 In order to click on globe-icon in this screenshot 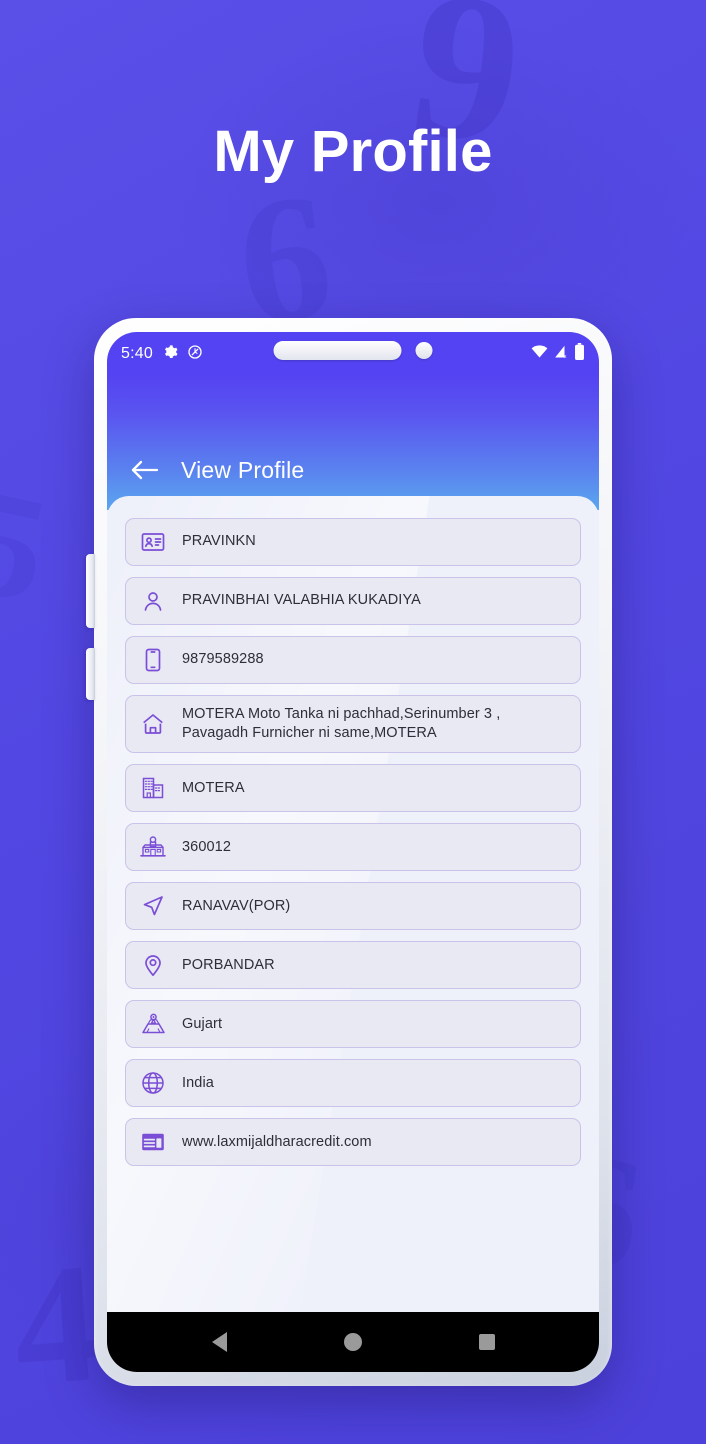, I will do `click(153, 1083)`.